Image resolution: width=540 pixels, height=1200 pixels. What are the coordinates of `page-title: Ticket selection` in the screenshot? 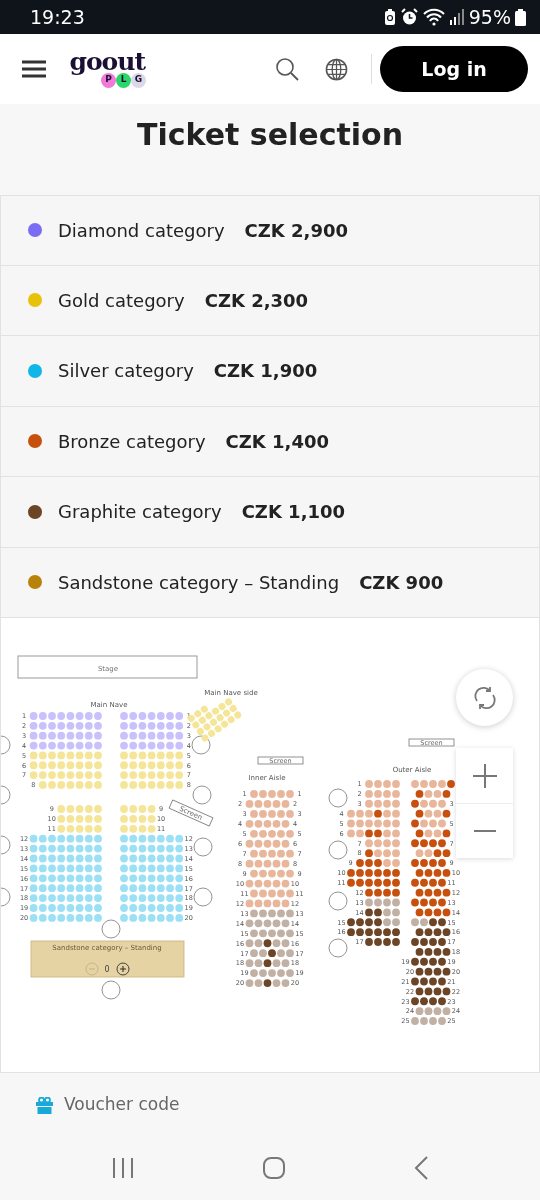 It's located at (270, 135).